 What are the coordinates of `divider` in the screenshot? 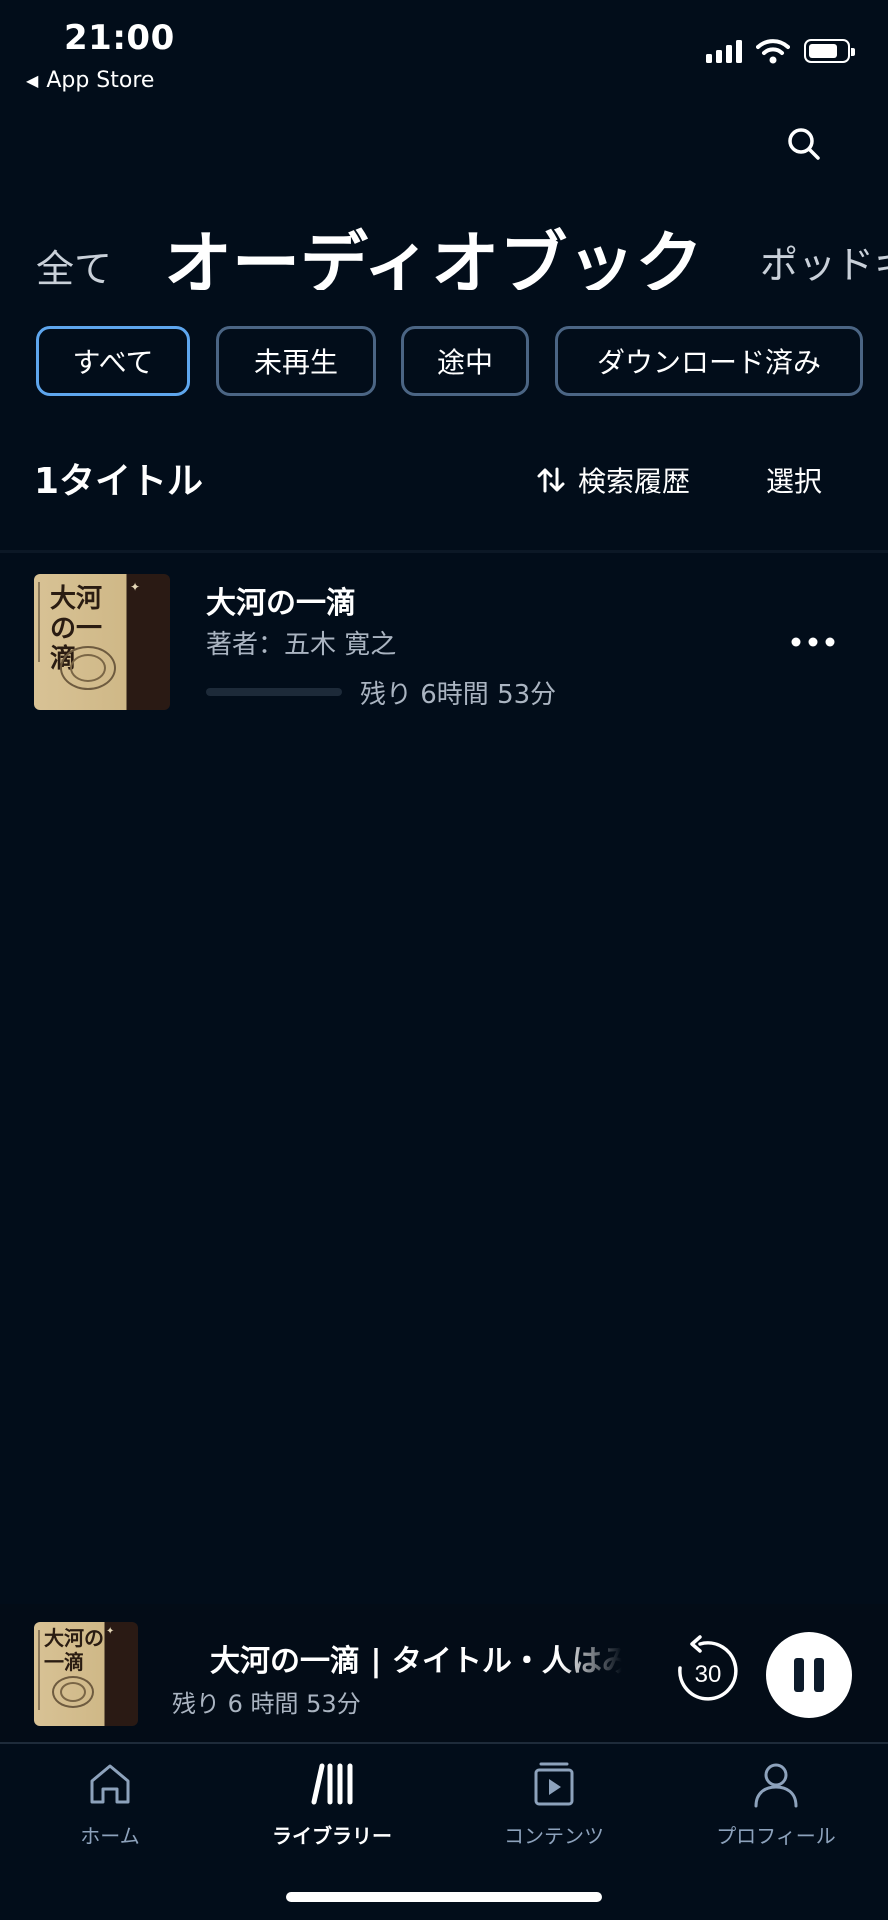 It's located at (444, 551).